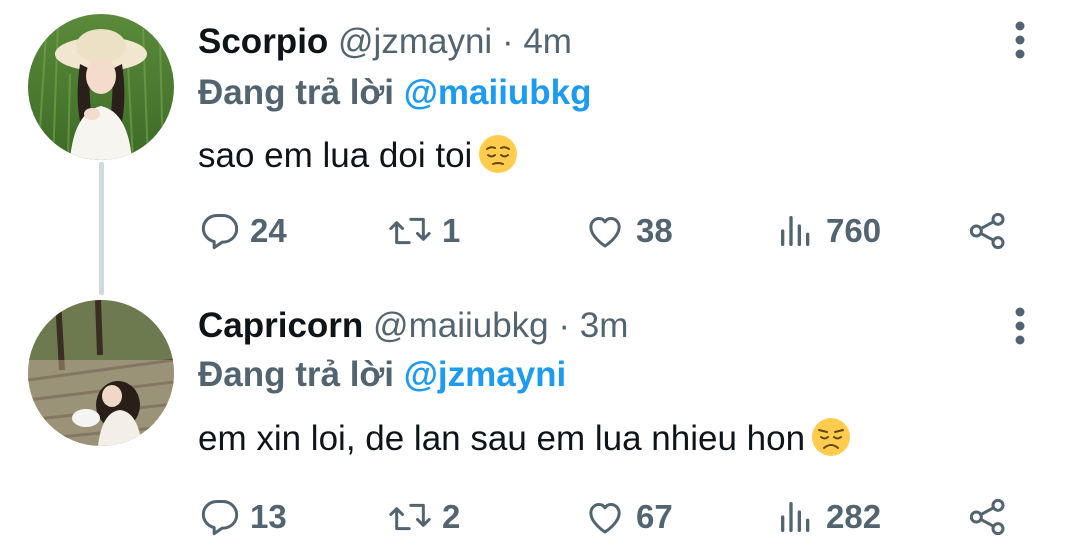 The image size is (1080, 555). What do you see at coordinates (461, 325) in the screenshot?
I see `user-handle: @maiiubkg` at bounding box center [461, 325].